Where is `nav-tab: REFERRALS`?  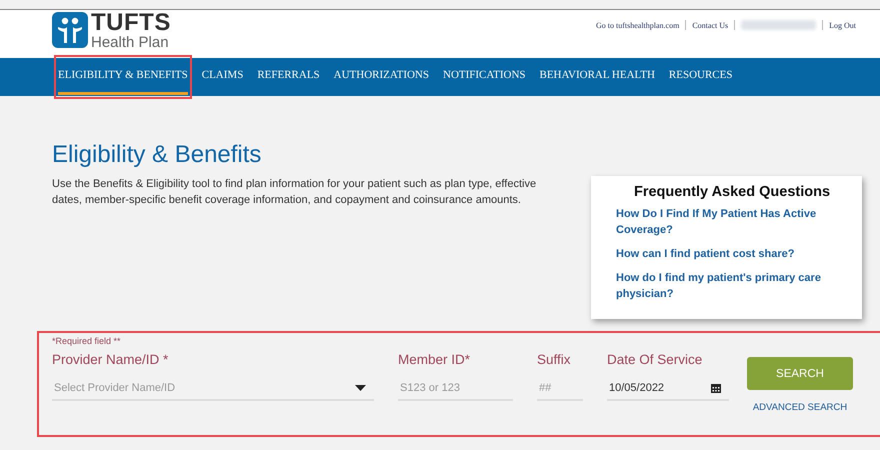 nav-tab: REFERRALS is located at coordinates (288, 77).